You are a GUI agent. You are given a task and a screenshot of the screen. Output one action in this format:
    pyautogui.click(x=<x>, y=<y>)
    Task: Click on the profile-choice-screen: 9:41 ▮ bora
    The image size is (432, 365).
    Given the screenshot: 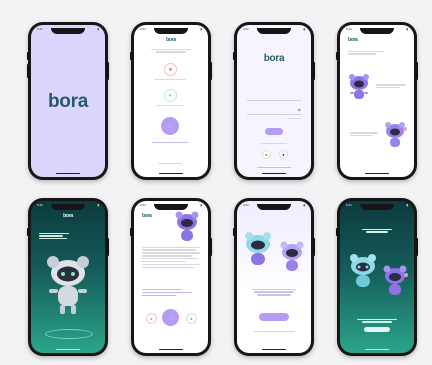 What is the action you would take?
    pyautogui.click(x=377, y=101)
    